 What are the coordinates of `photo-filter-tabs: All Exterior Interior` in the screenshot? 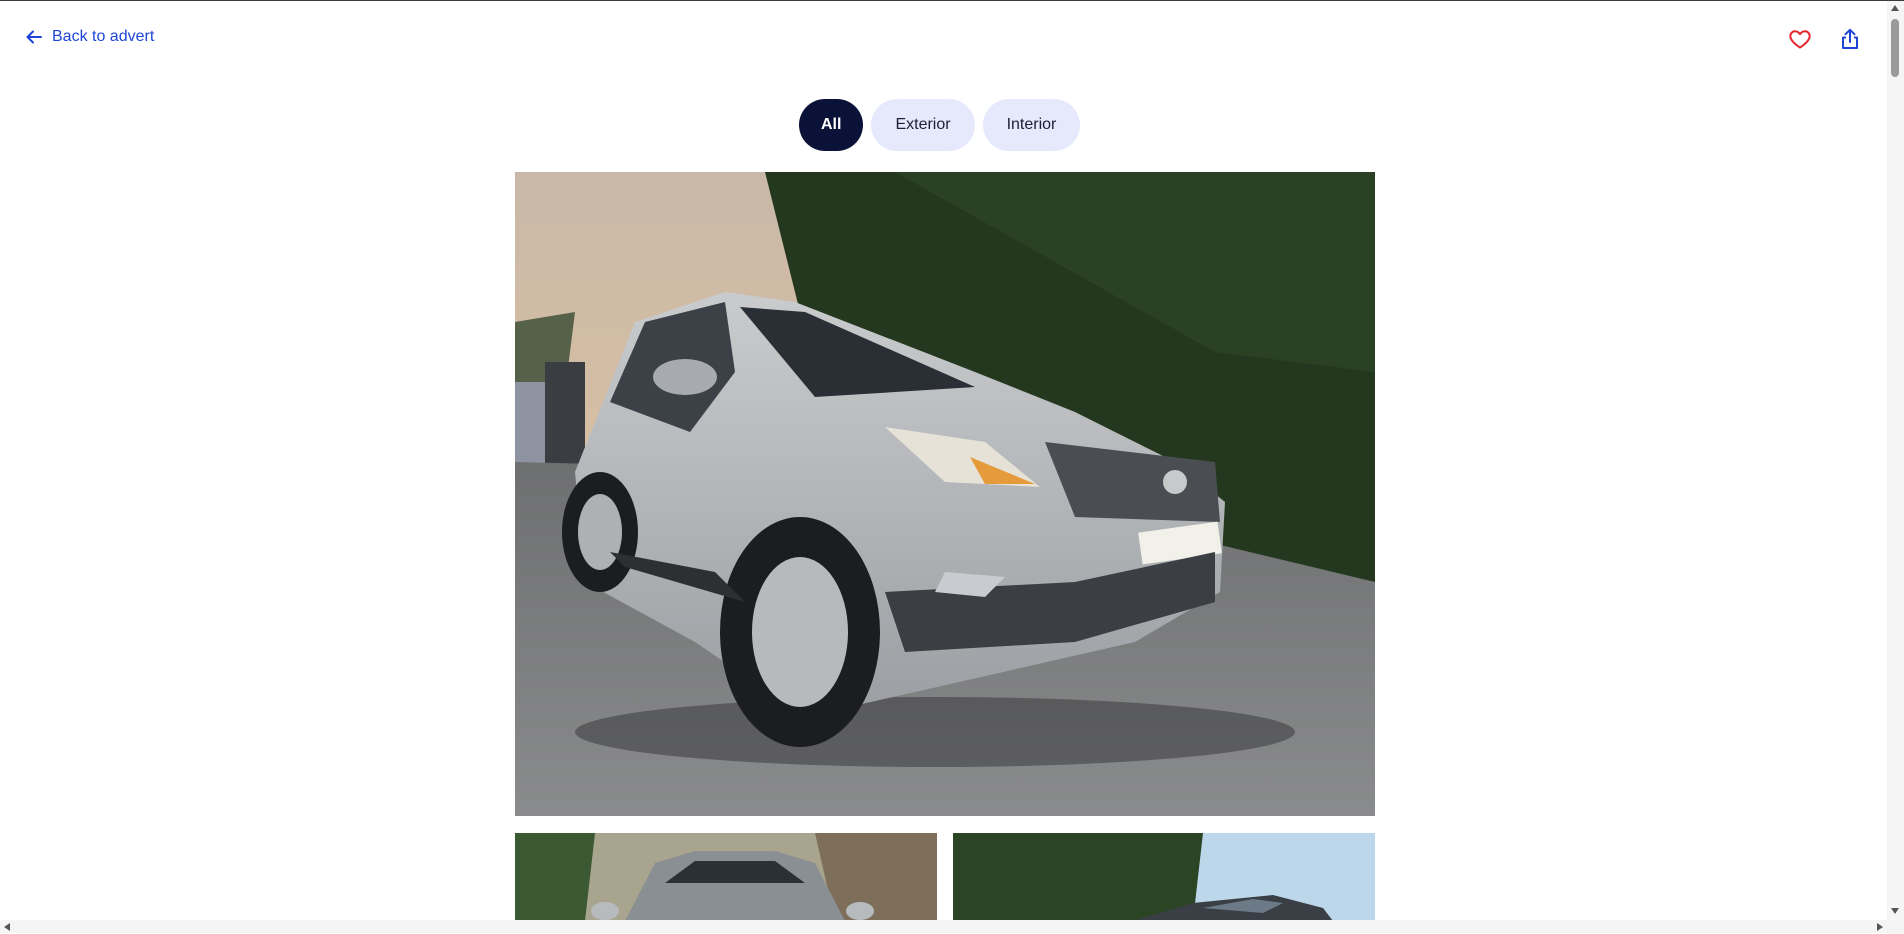 It's located at (940, 125).